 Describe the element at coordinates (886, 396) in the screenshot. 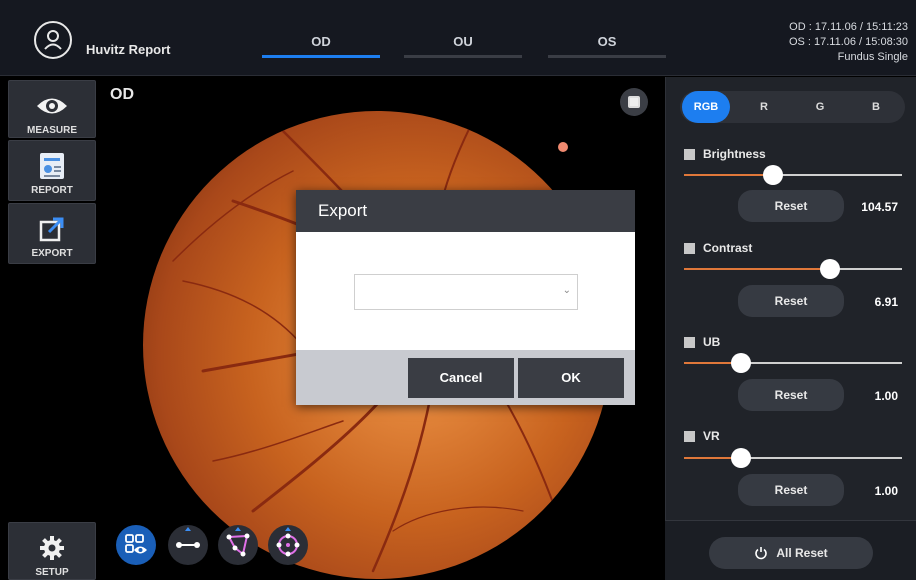

I see `ub-value: 1.00` at that location.